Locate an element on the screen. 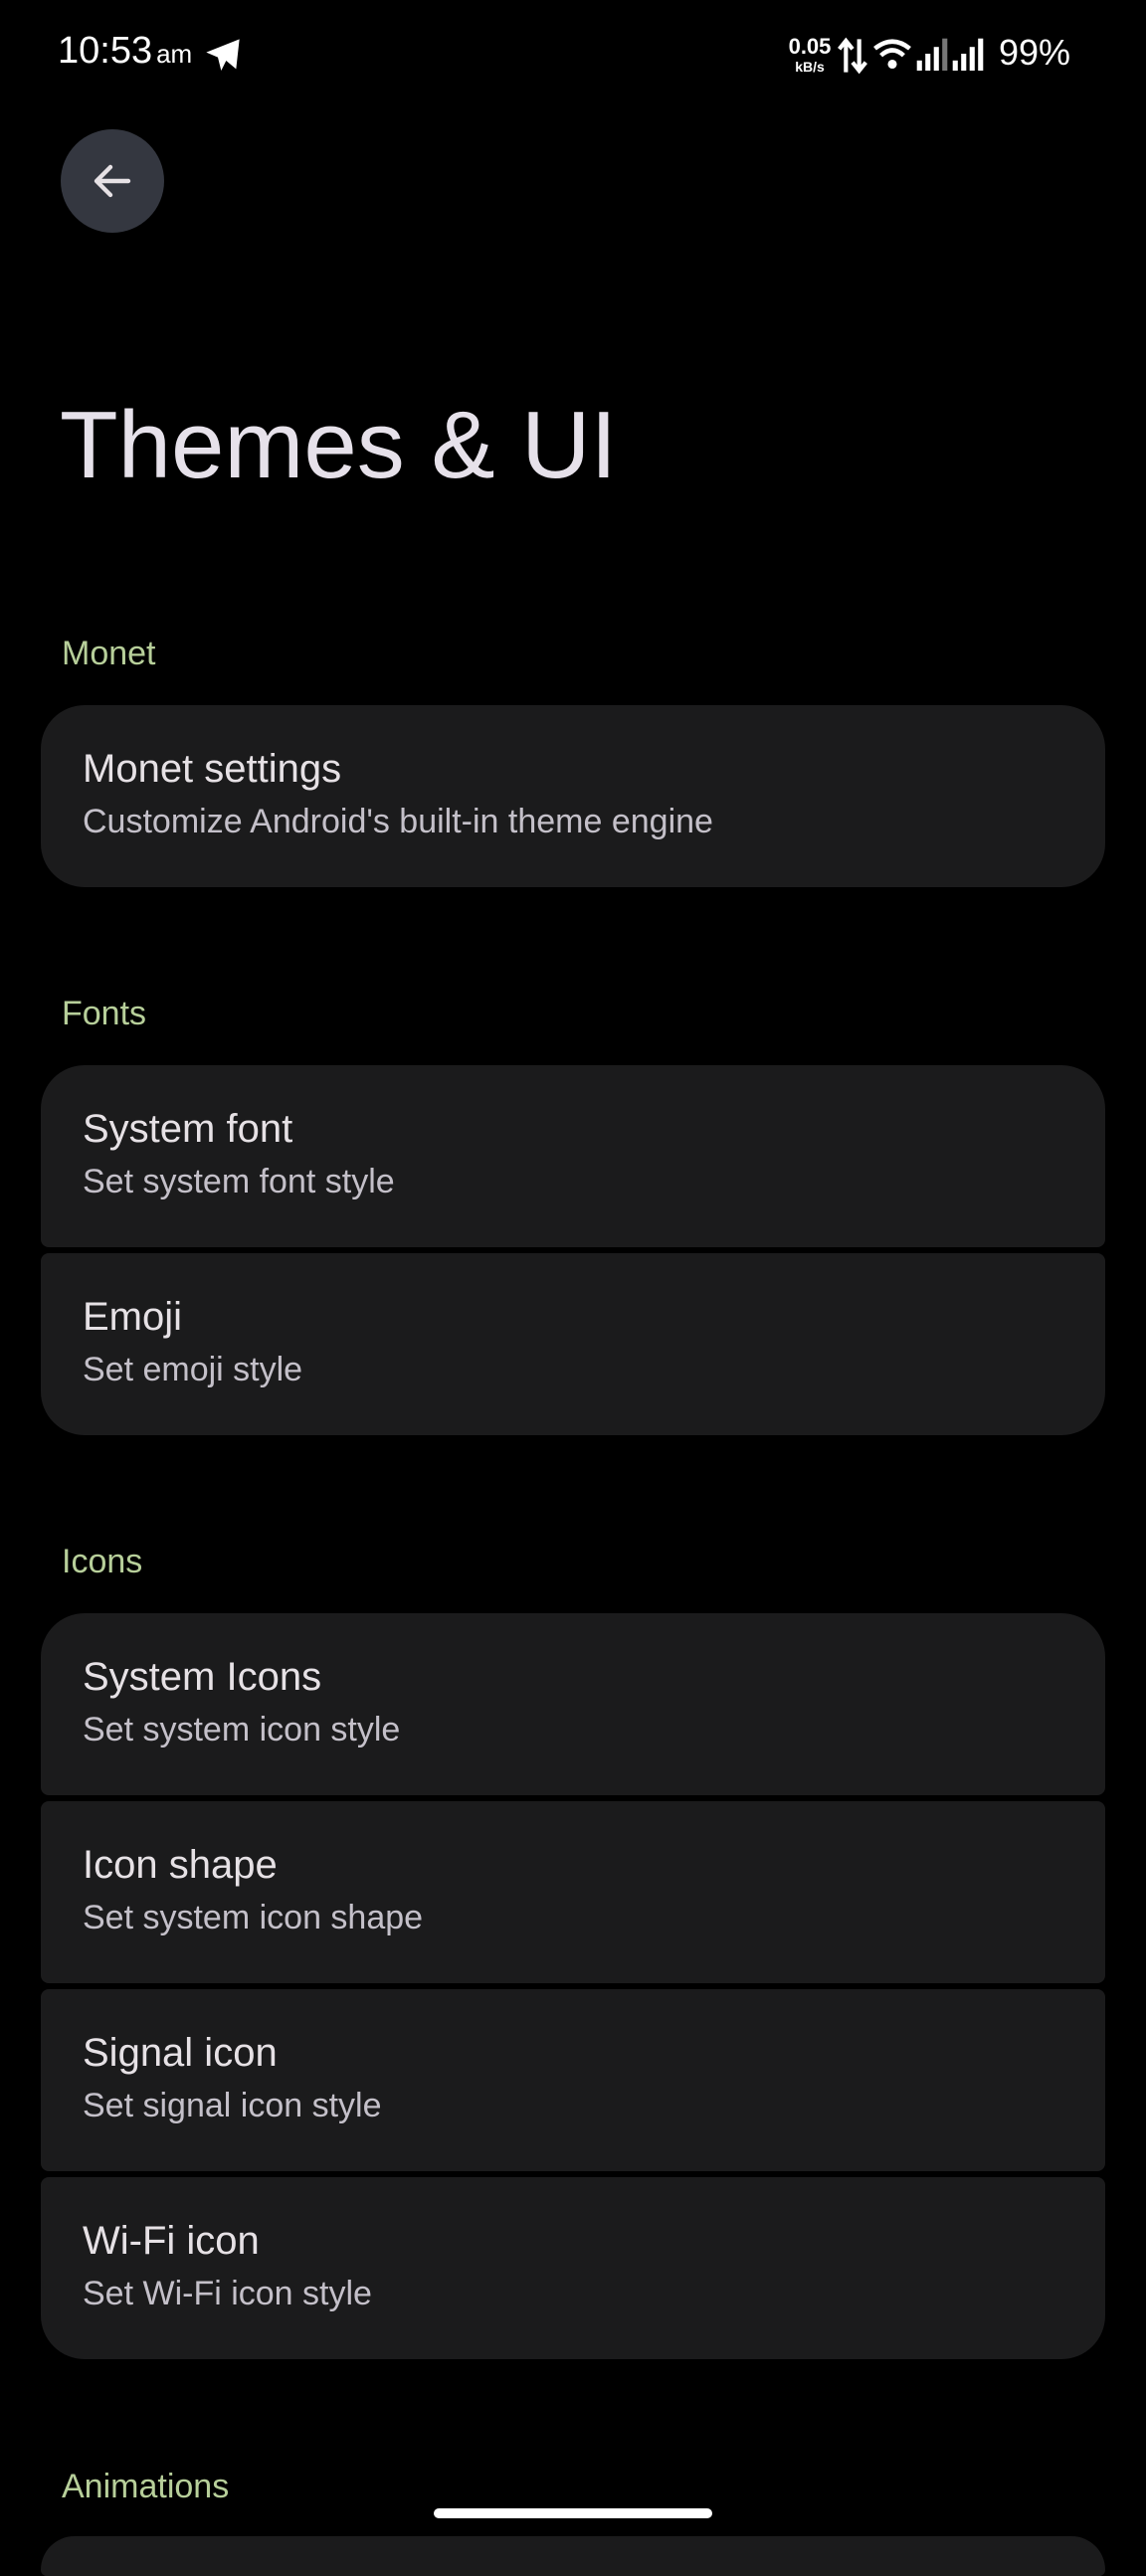 This screenshot has height=2576, width=1146. status-time: 10:53 am is located at coordinates (125, 51).